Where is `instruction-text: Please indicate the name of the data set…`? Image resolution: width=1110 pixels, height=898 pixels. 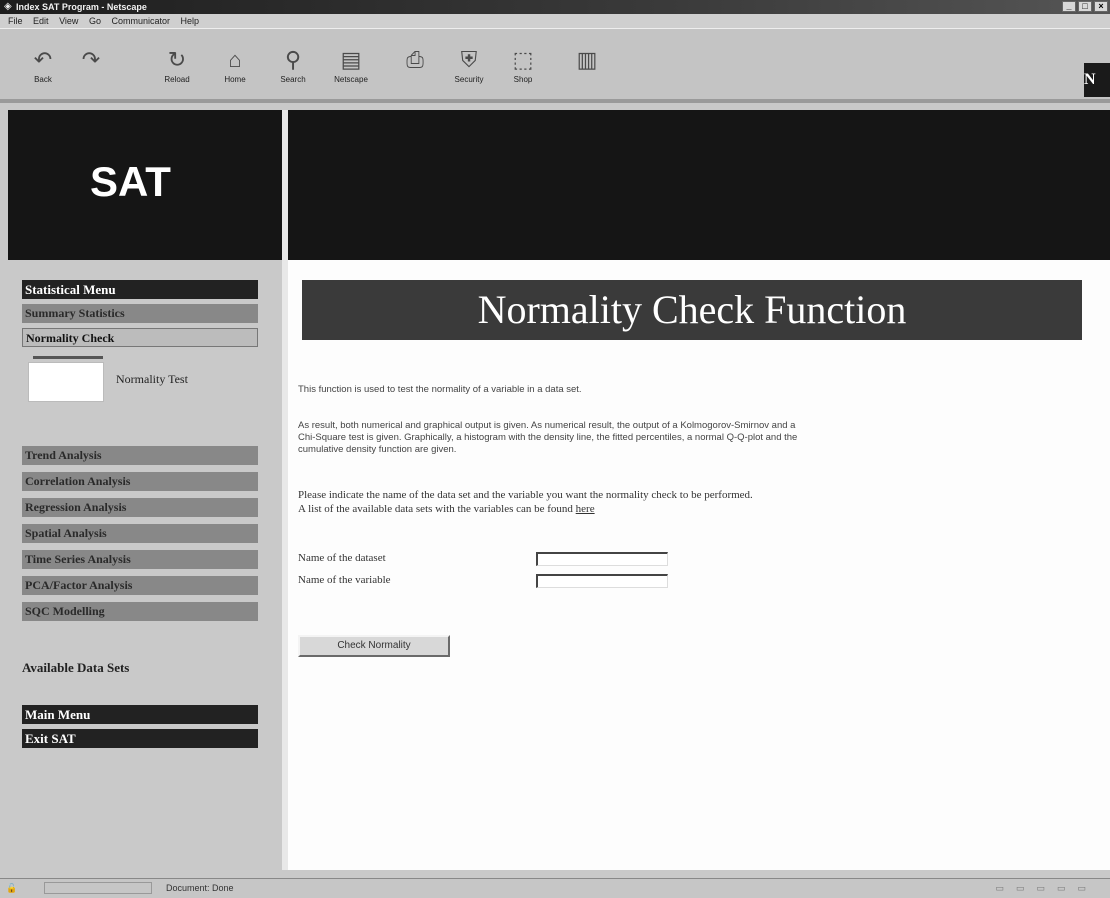 instruction-text: Please indicate the name of the data set… is located at coordinates (668, 502).